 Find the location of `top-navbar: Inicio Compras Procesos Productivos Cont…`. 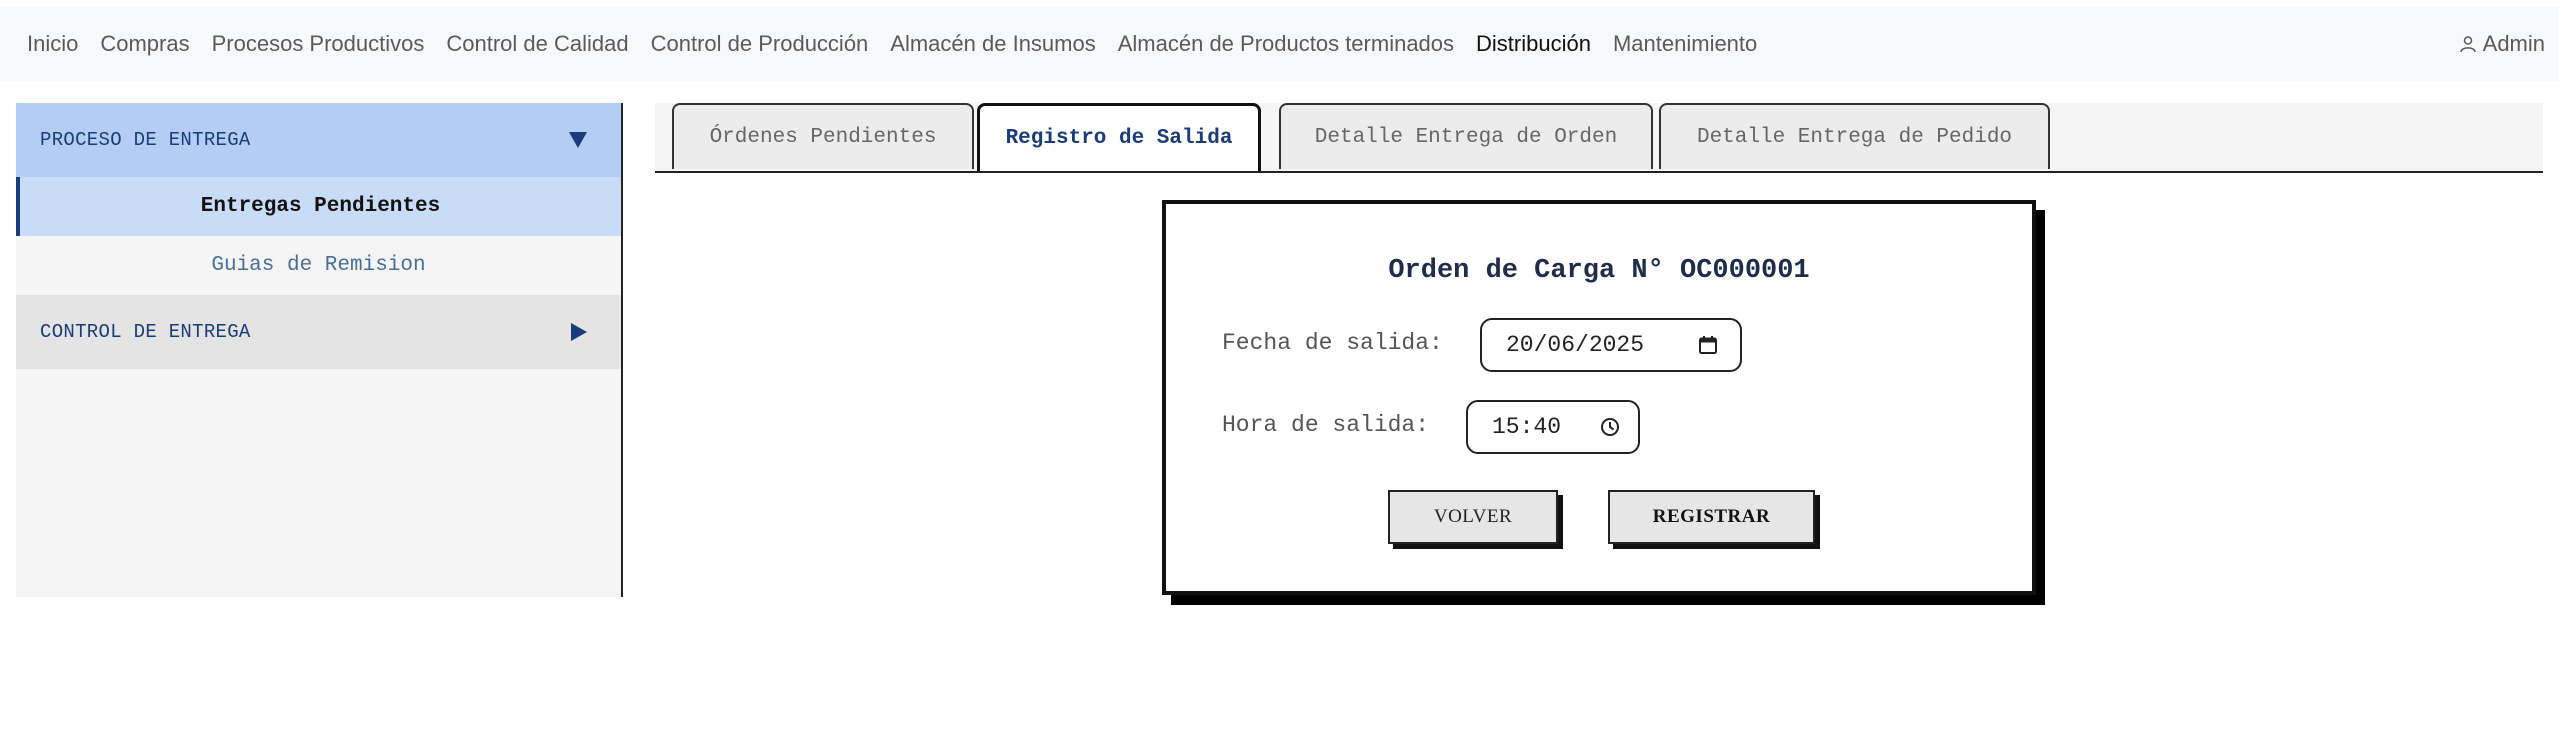

top-navbar: Inicio Compras Procesos Productivos Cont… is located at coordinates (1279, 44).